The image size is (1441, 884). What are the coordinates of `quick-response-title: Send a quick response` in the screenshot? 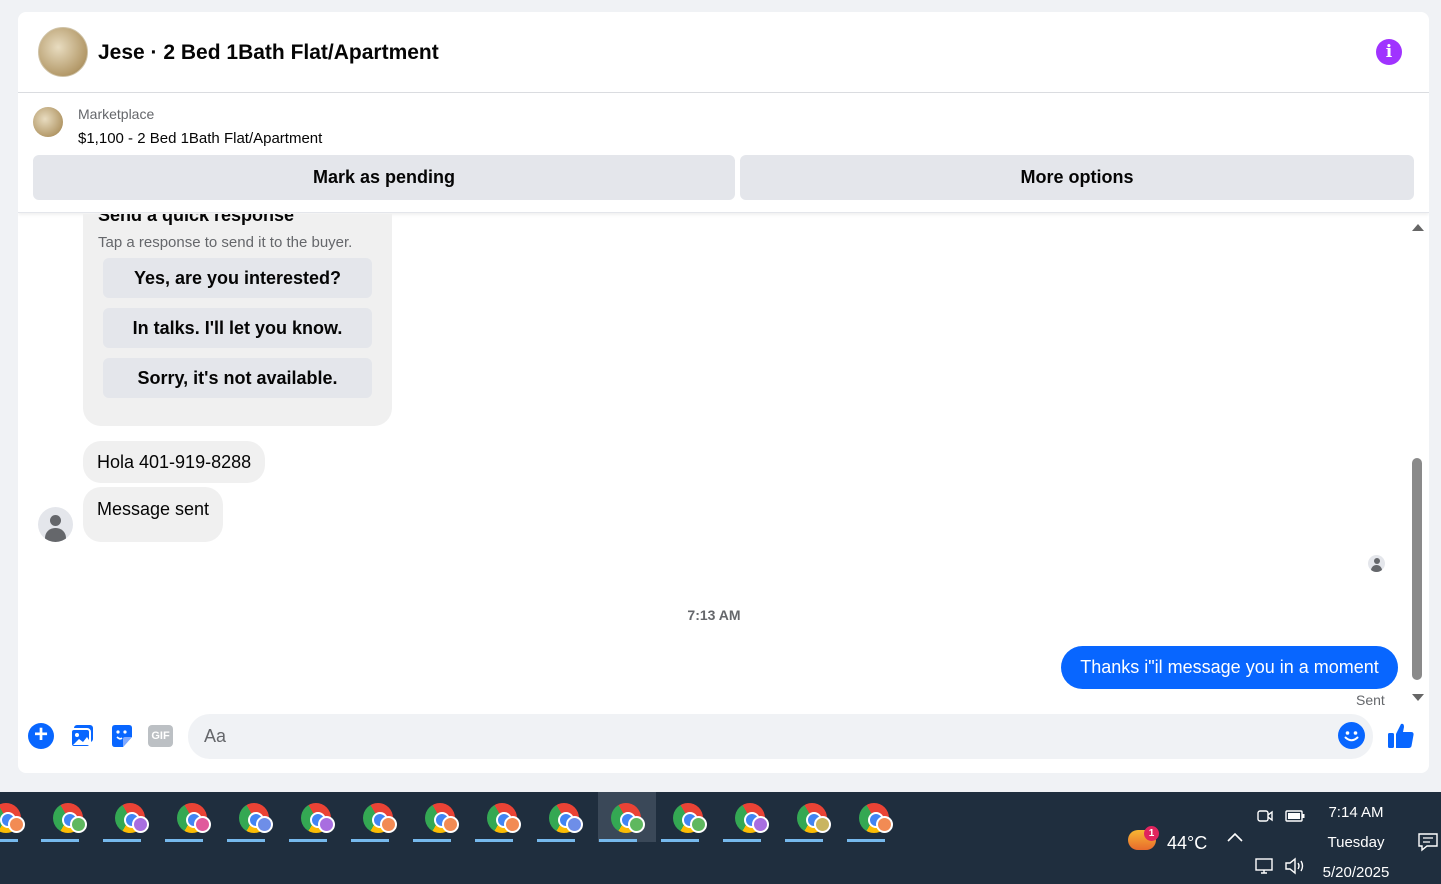 It's located at (196, 219).